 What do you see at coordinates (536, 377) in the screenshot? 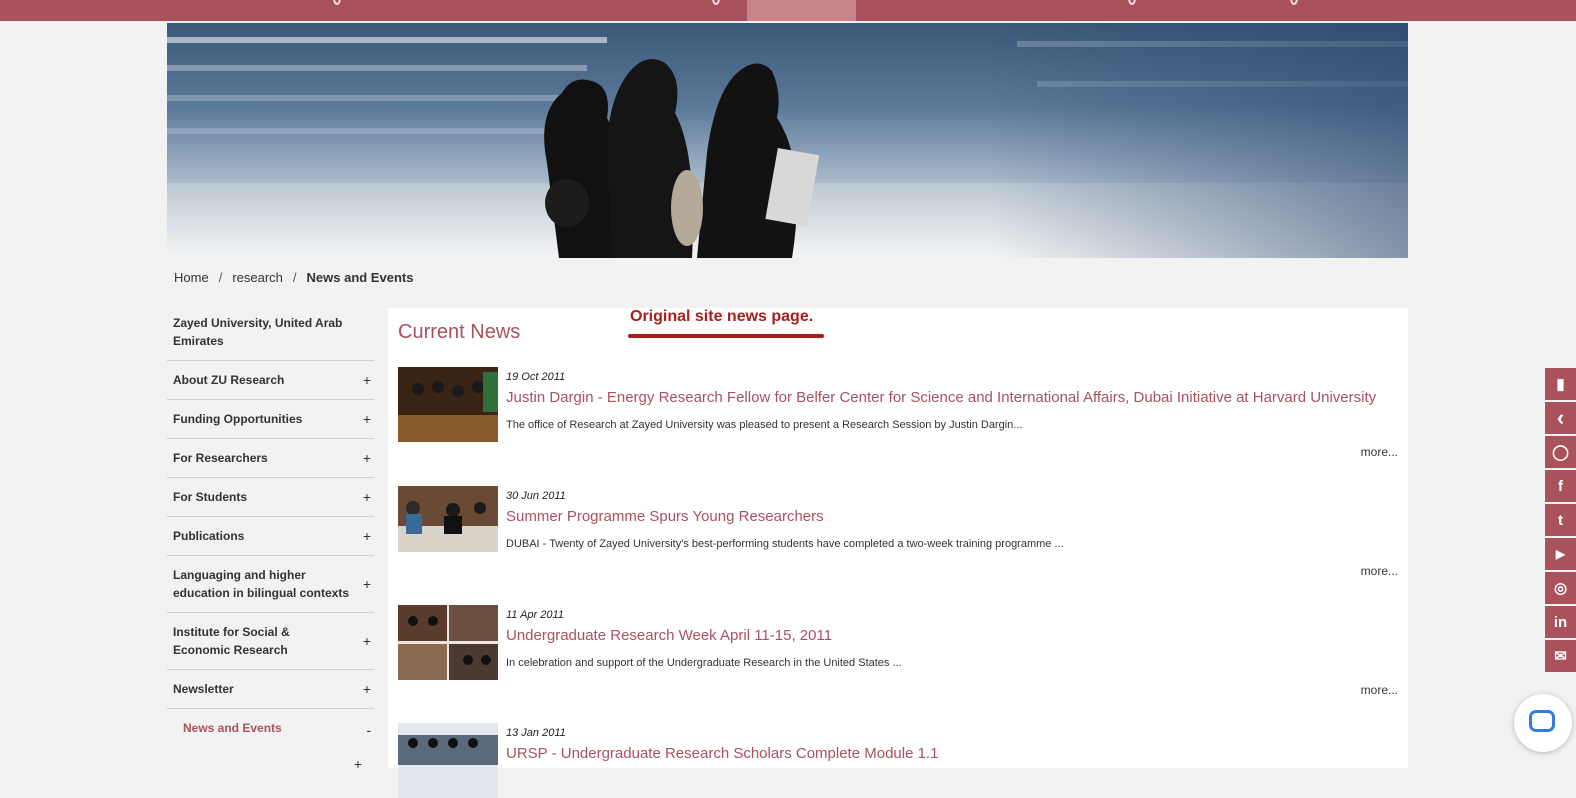
I see `news-date: 19 Oct 2011` at bounding box center [536, 377].